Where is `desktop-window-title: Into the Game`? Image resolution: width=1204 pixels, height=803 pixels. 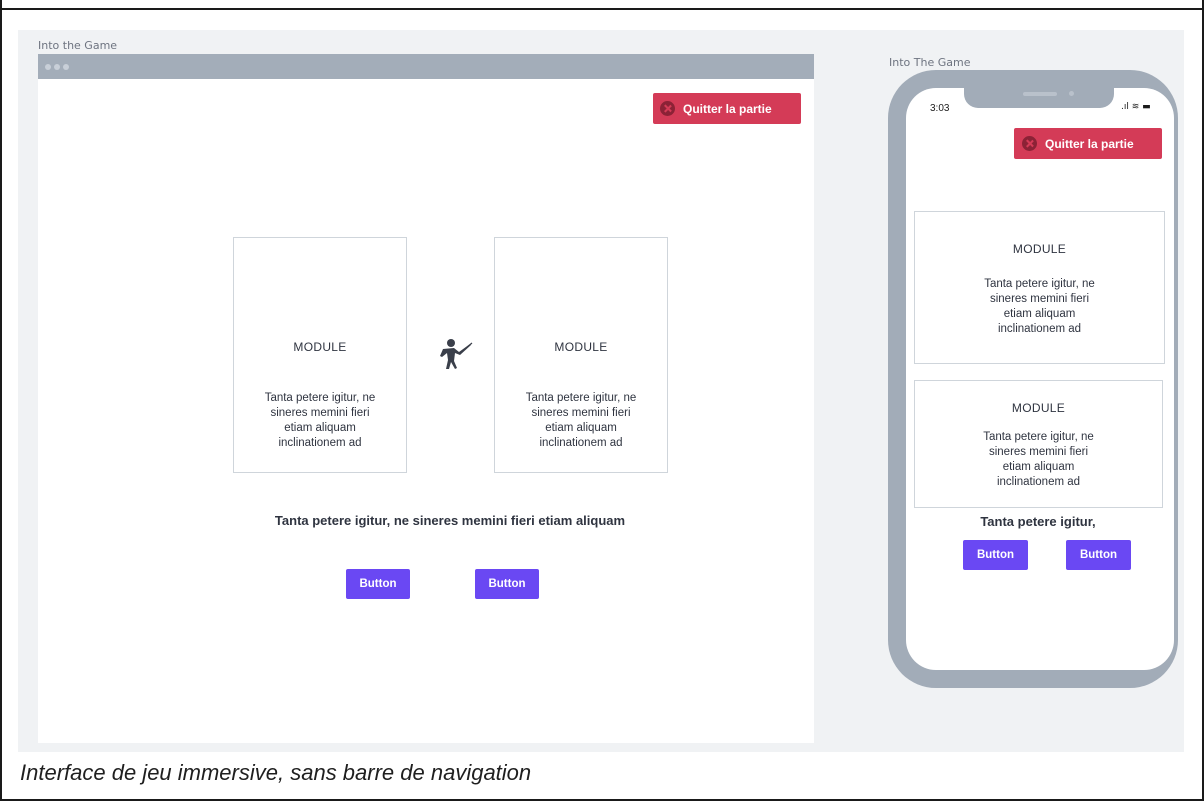 desktop-window-title: Into the Game is located at coordinates (78, 45).